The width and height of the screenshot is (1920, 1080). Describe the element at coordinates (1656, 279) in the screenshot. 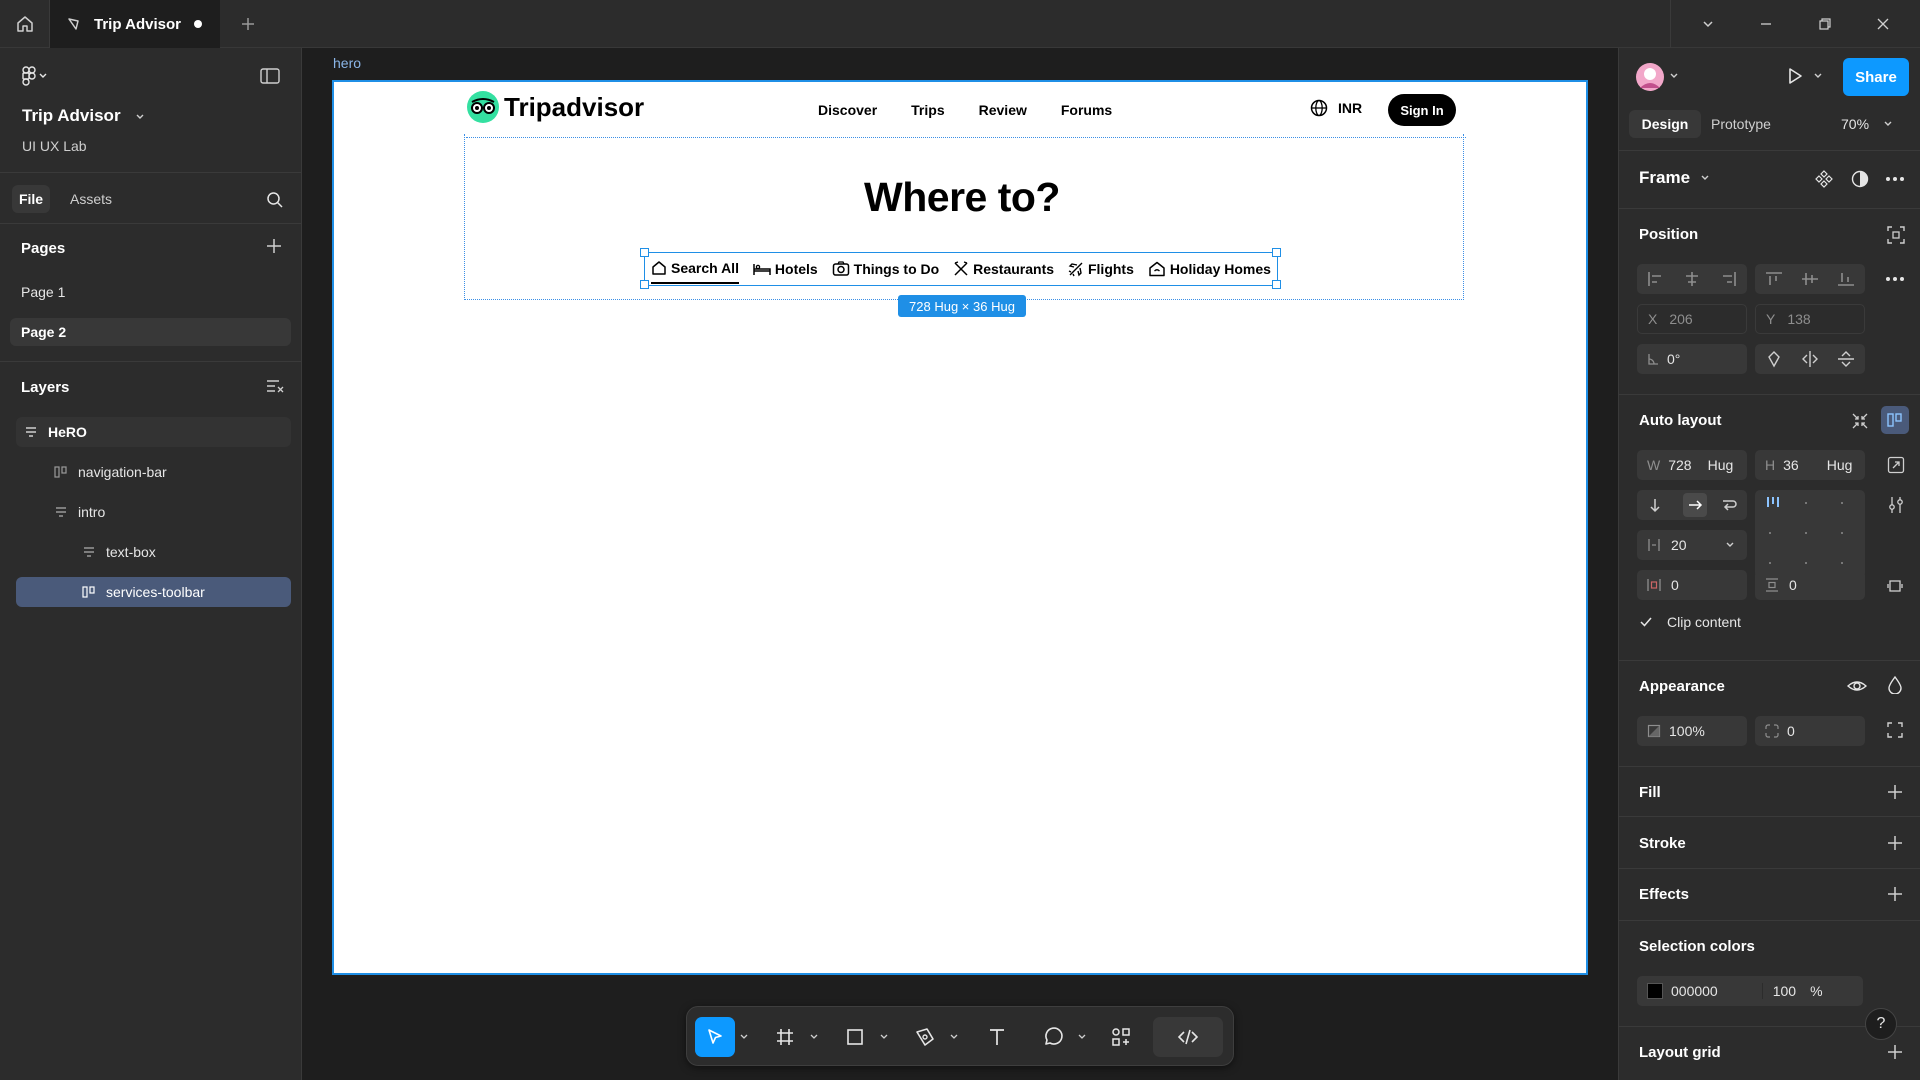

I see `align-left-icon` at that location.